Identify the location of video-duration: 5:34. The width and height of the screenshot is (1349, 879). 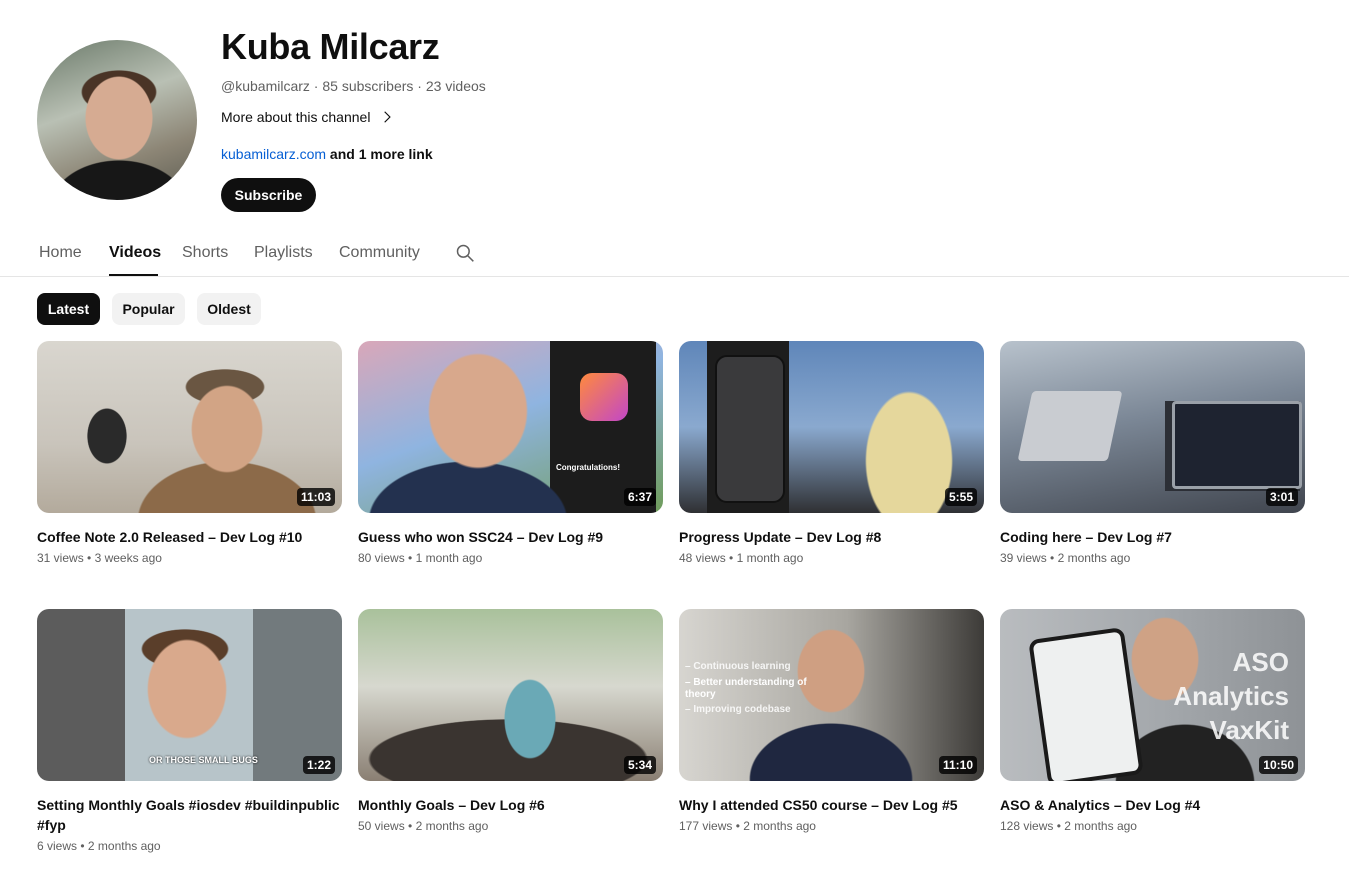
(639, 765).